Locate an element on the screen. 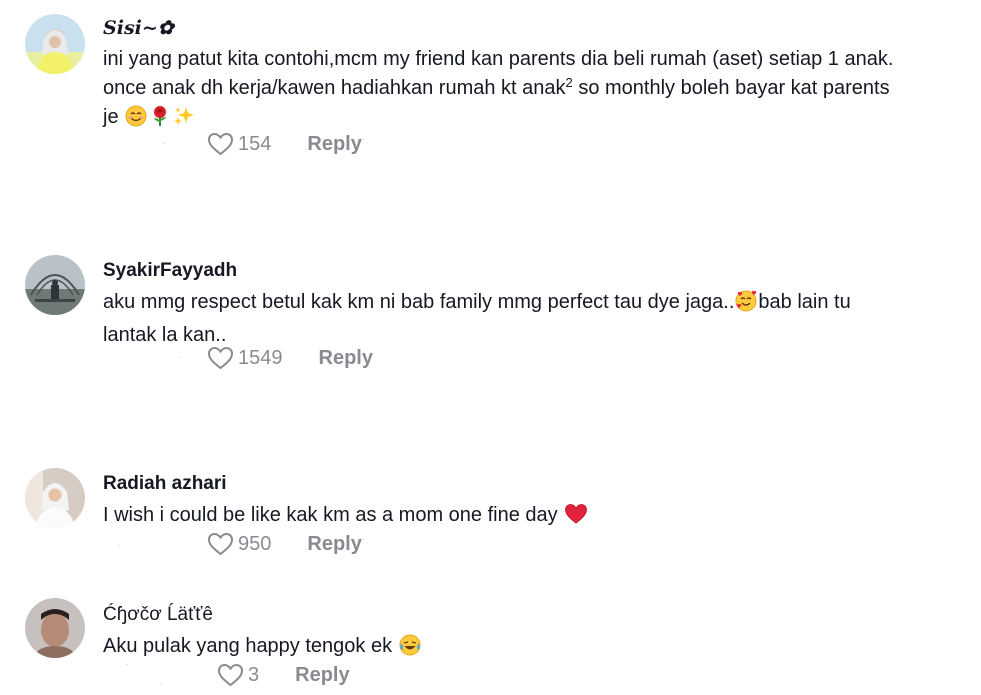 The image size is (981, 695). like-button: 3 is located at coordinates (238, 675).